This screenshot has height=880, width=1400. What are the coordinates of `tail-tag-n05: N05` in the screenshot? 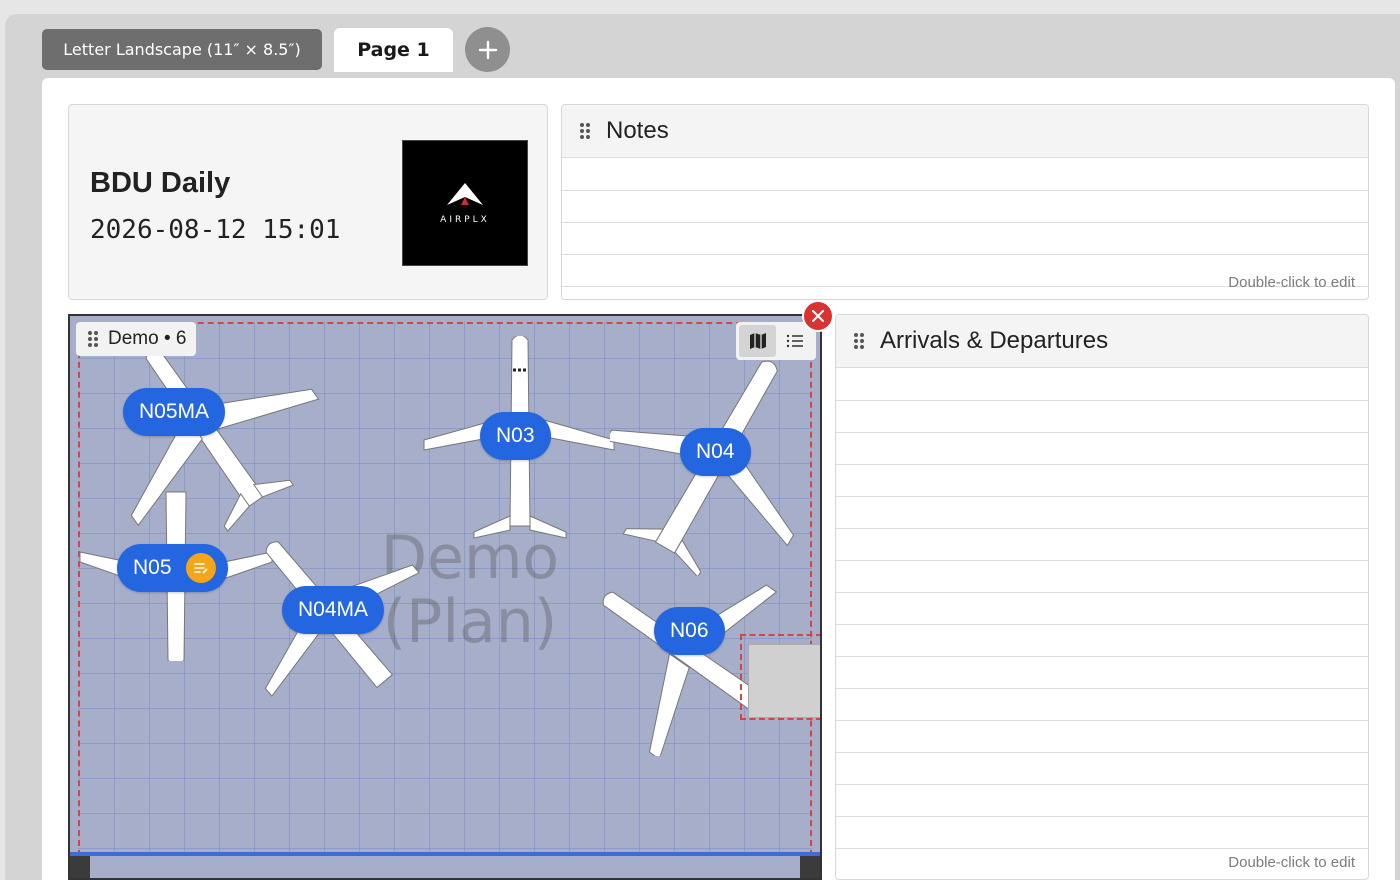 It's located at (172, 568).